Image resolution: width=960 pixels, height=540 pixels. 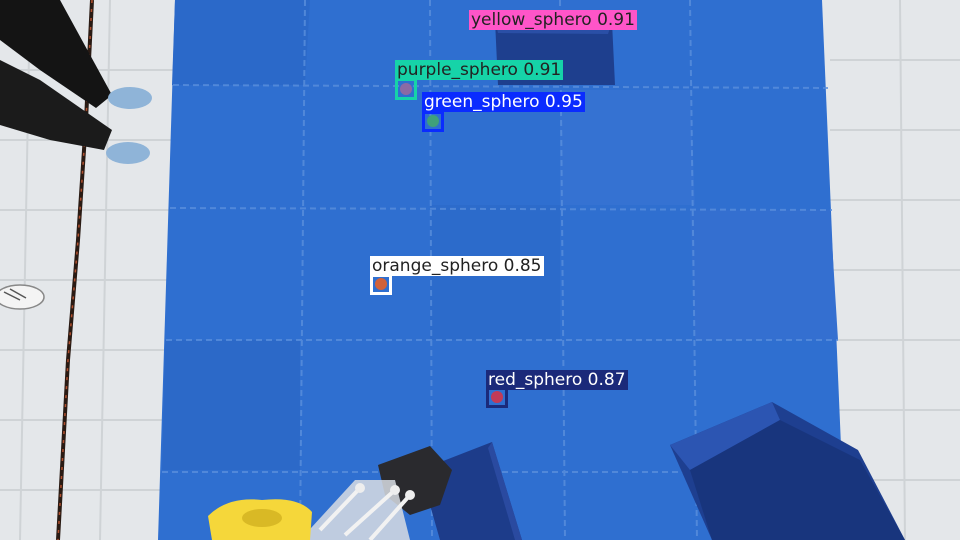 I want to click on red-sphero-confidence: 0.87, so click(x=606, y=380).